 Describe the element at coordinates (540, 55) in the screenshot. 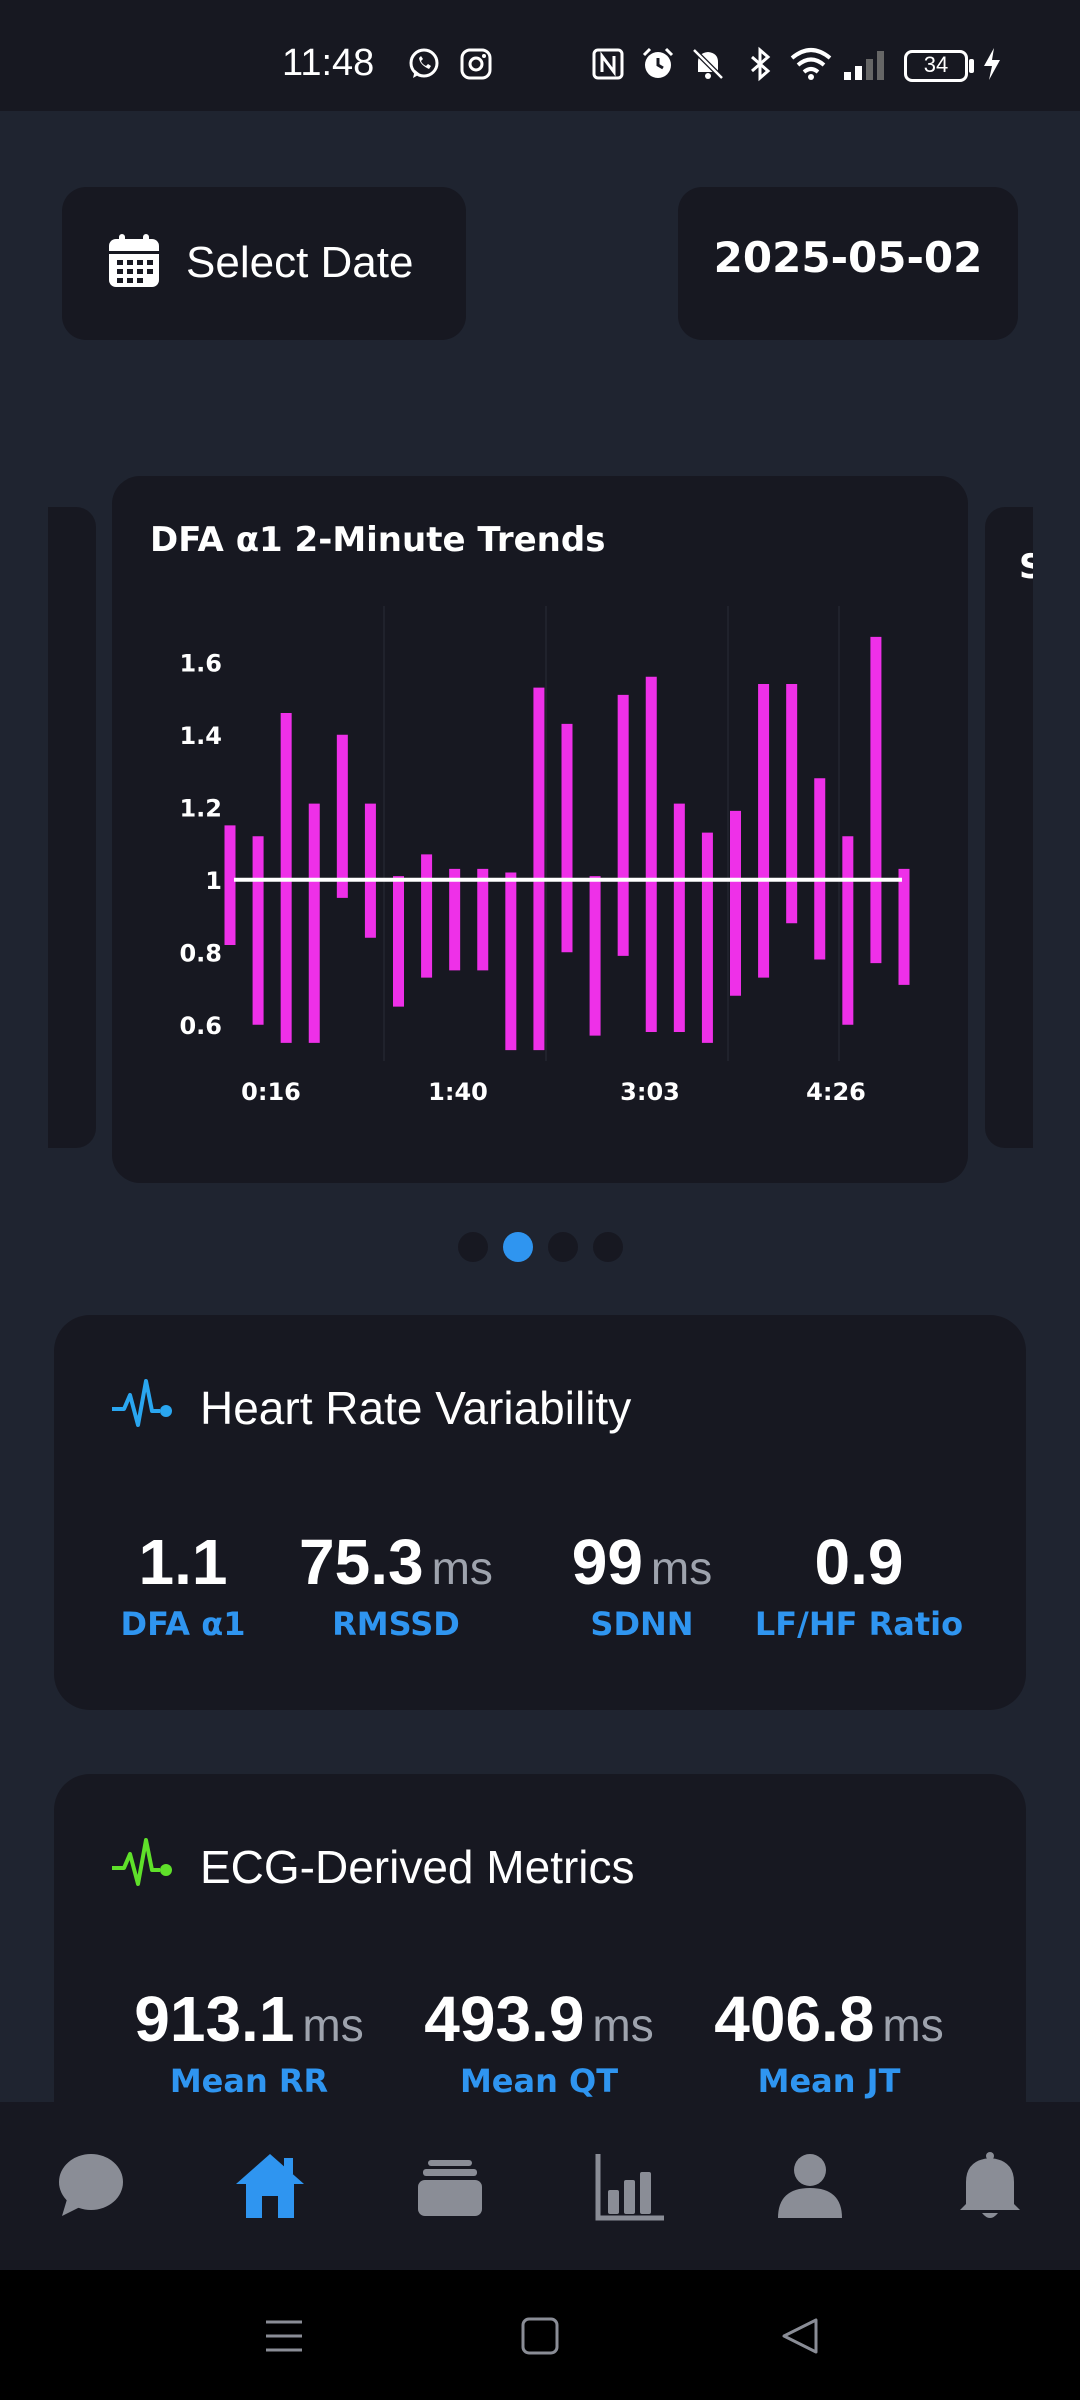

I see `status-bar: 11:48 34` at that location.